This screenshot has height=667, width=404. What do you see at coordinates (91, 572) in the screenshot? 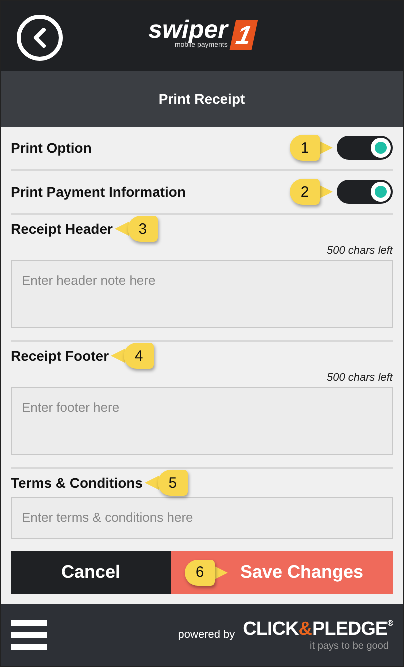
I see `cancel-button: Cancel` at bounding box center [91, 572].